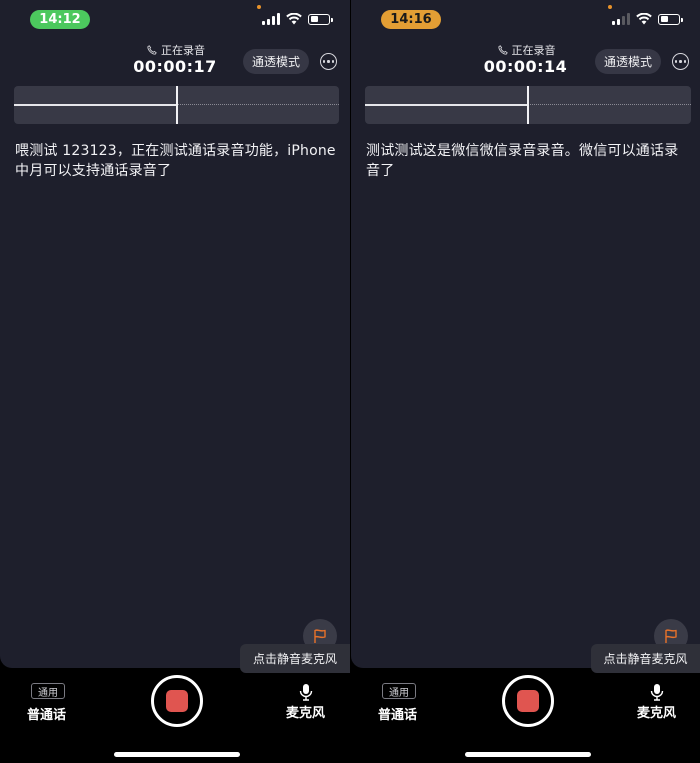 This screenshot has height=763, width=700. Describe the element at coordinates (175, 161) in the screenshot. I see `transcript-text: 喂测试 123123，正在测试通话录音功能，iPhone 中月可以支持通话录音了` at that location.